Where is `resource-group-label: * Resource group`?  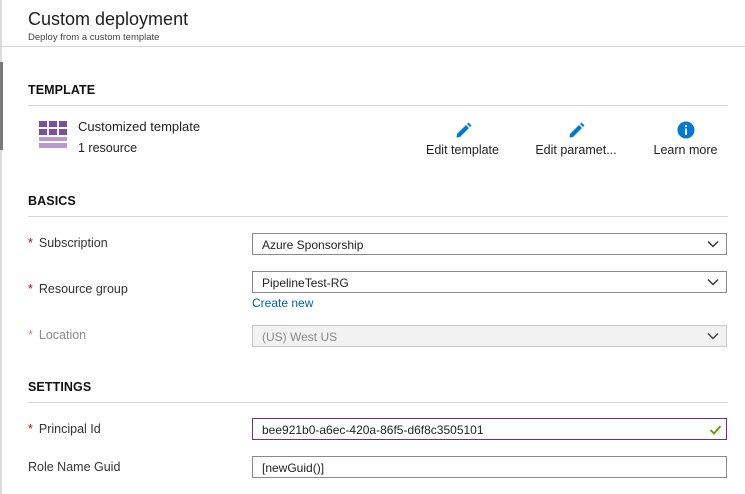
resource-group-label: * Resource group is located at coordinates (78, 289).